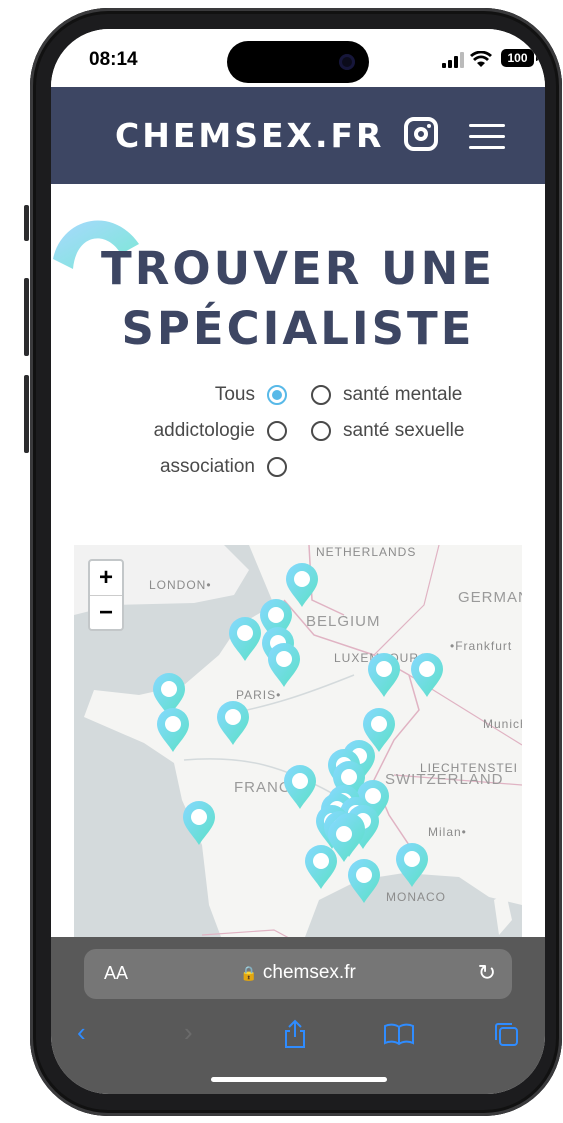  I want to click on bookmarks-icon, so click(399, 1034).